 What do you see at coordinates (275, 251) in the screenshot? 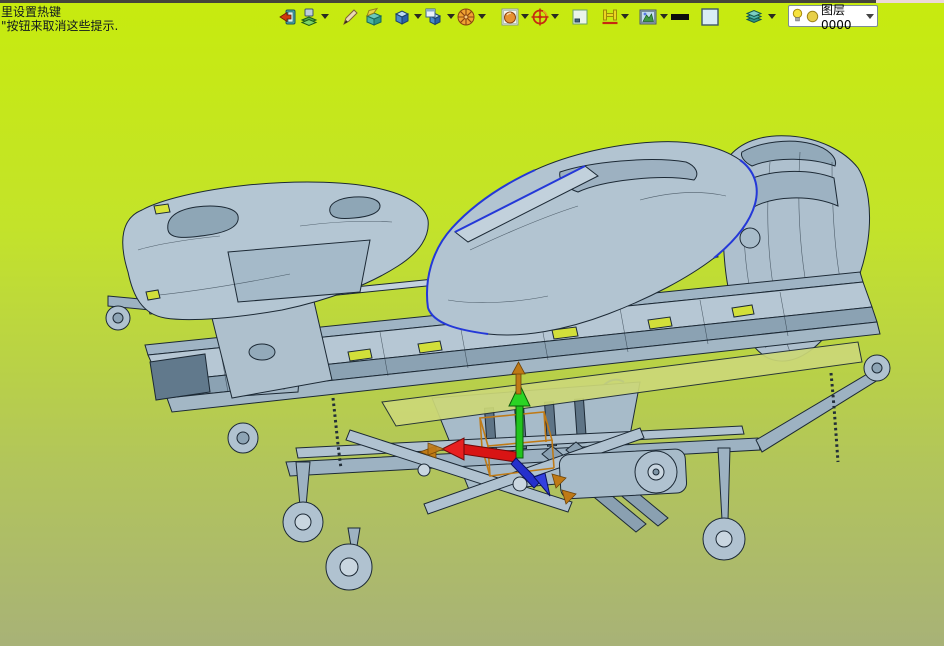
I see `siderail-panel-left` at bounding box center [275, 251].